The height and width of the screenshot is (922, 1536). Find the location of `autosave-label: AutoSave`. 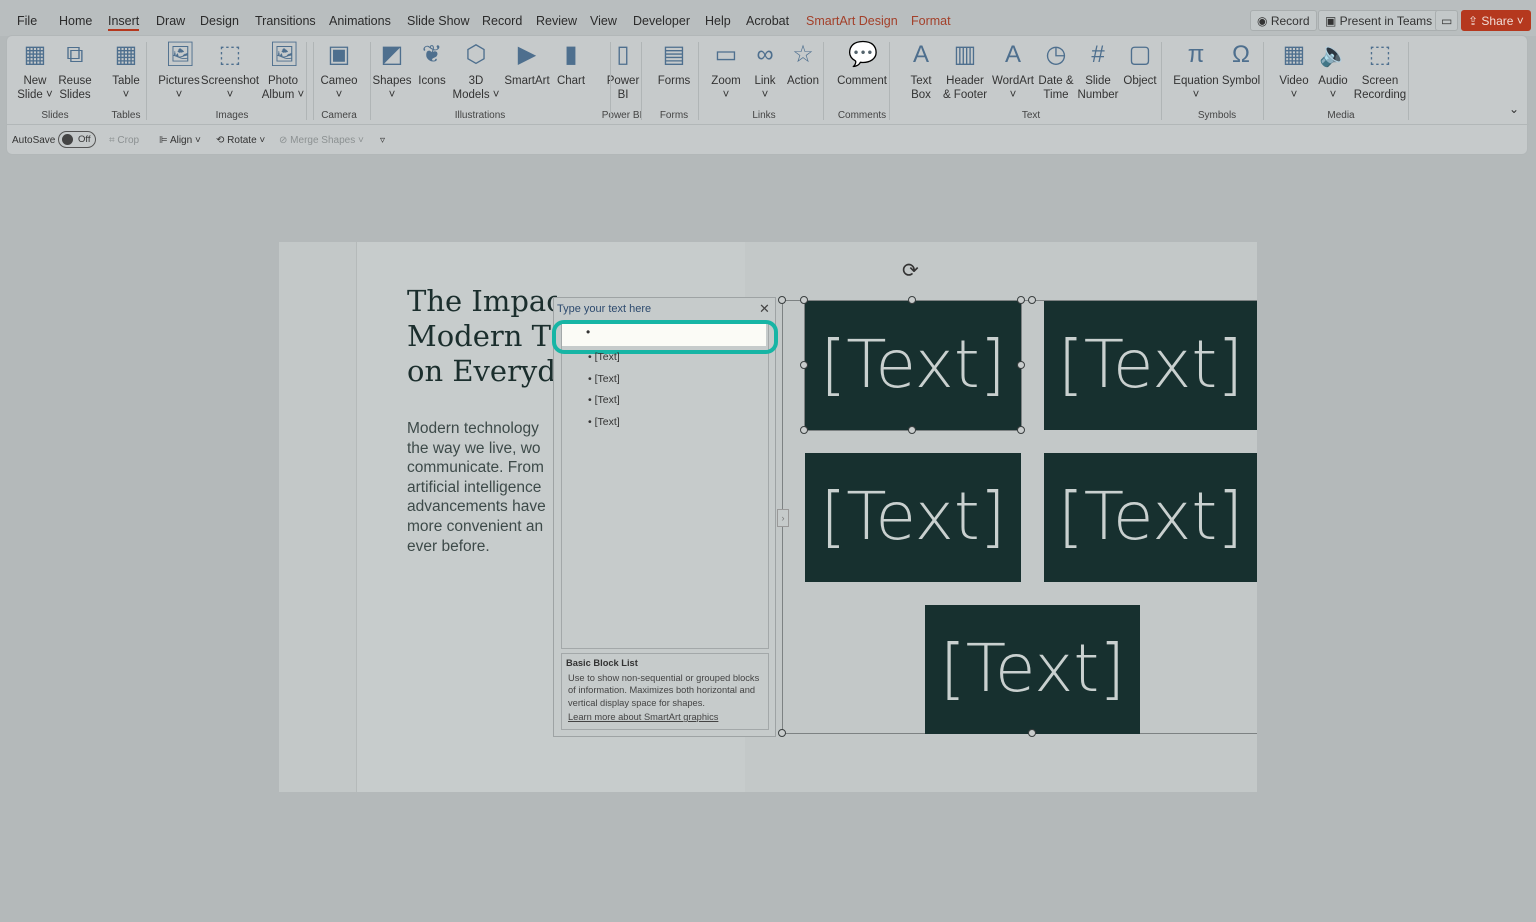

autosave-label: AutoSave is located at coordinates (34, 140).